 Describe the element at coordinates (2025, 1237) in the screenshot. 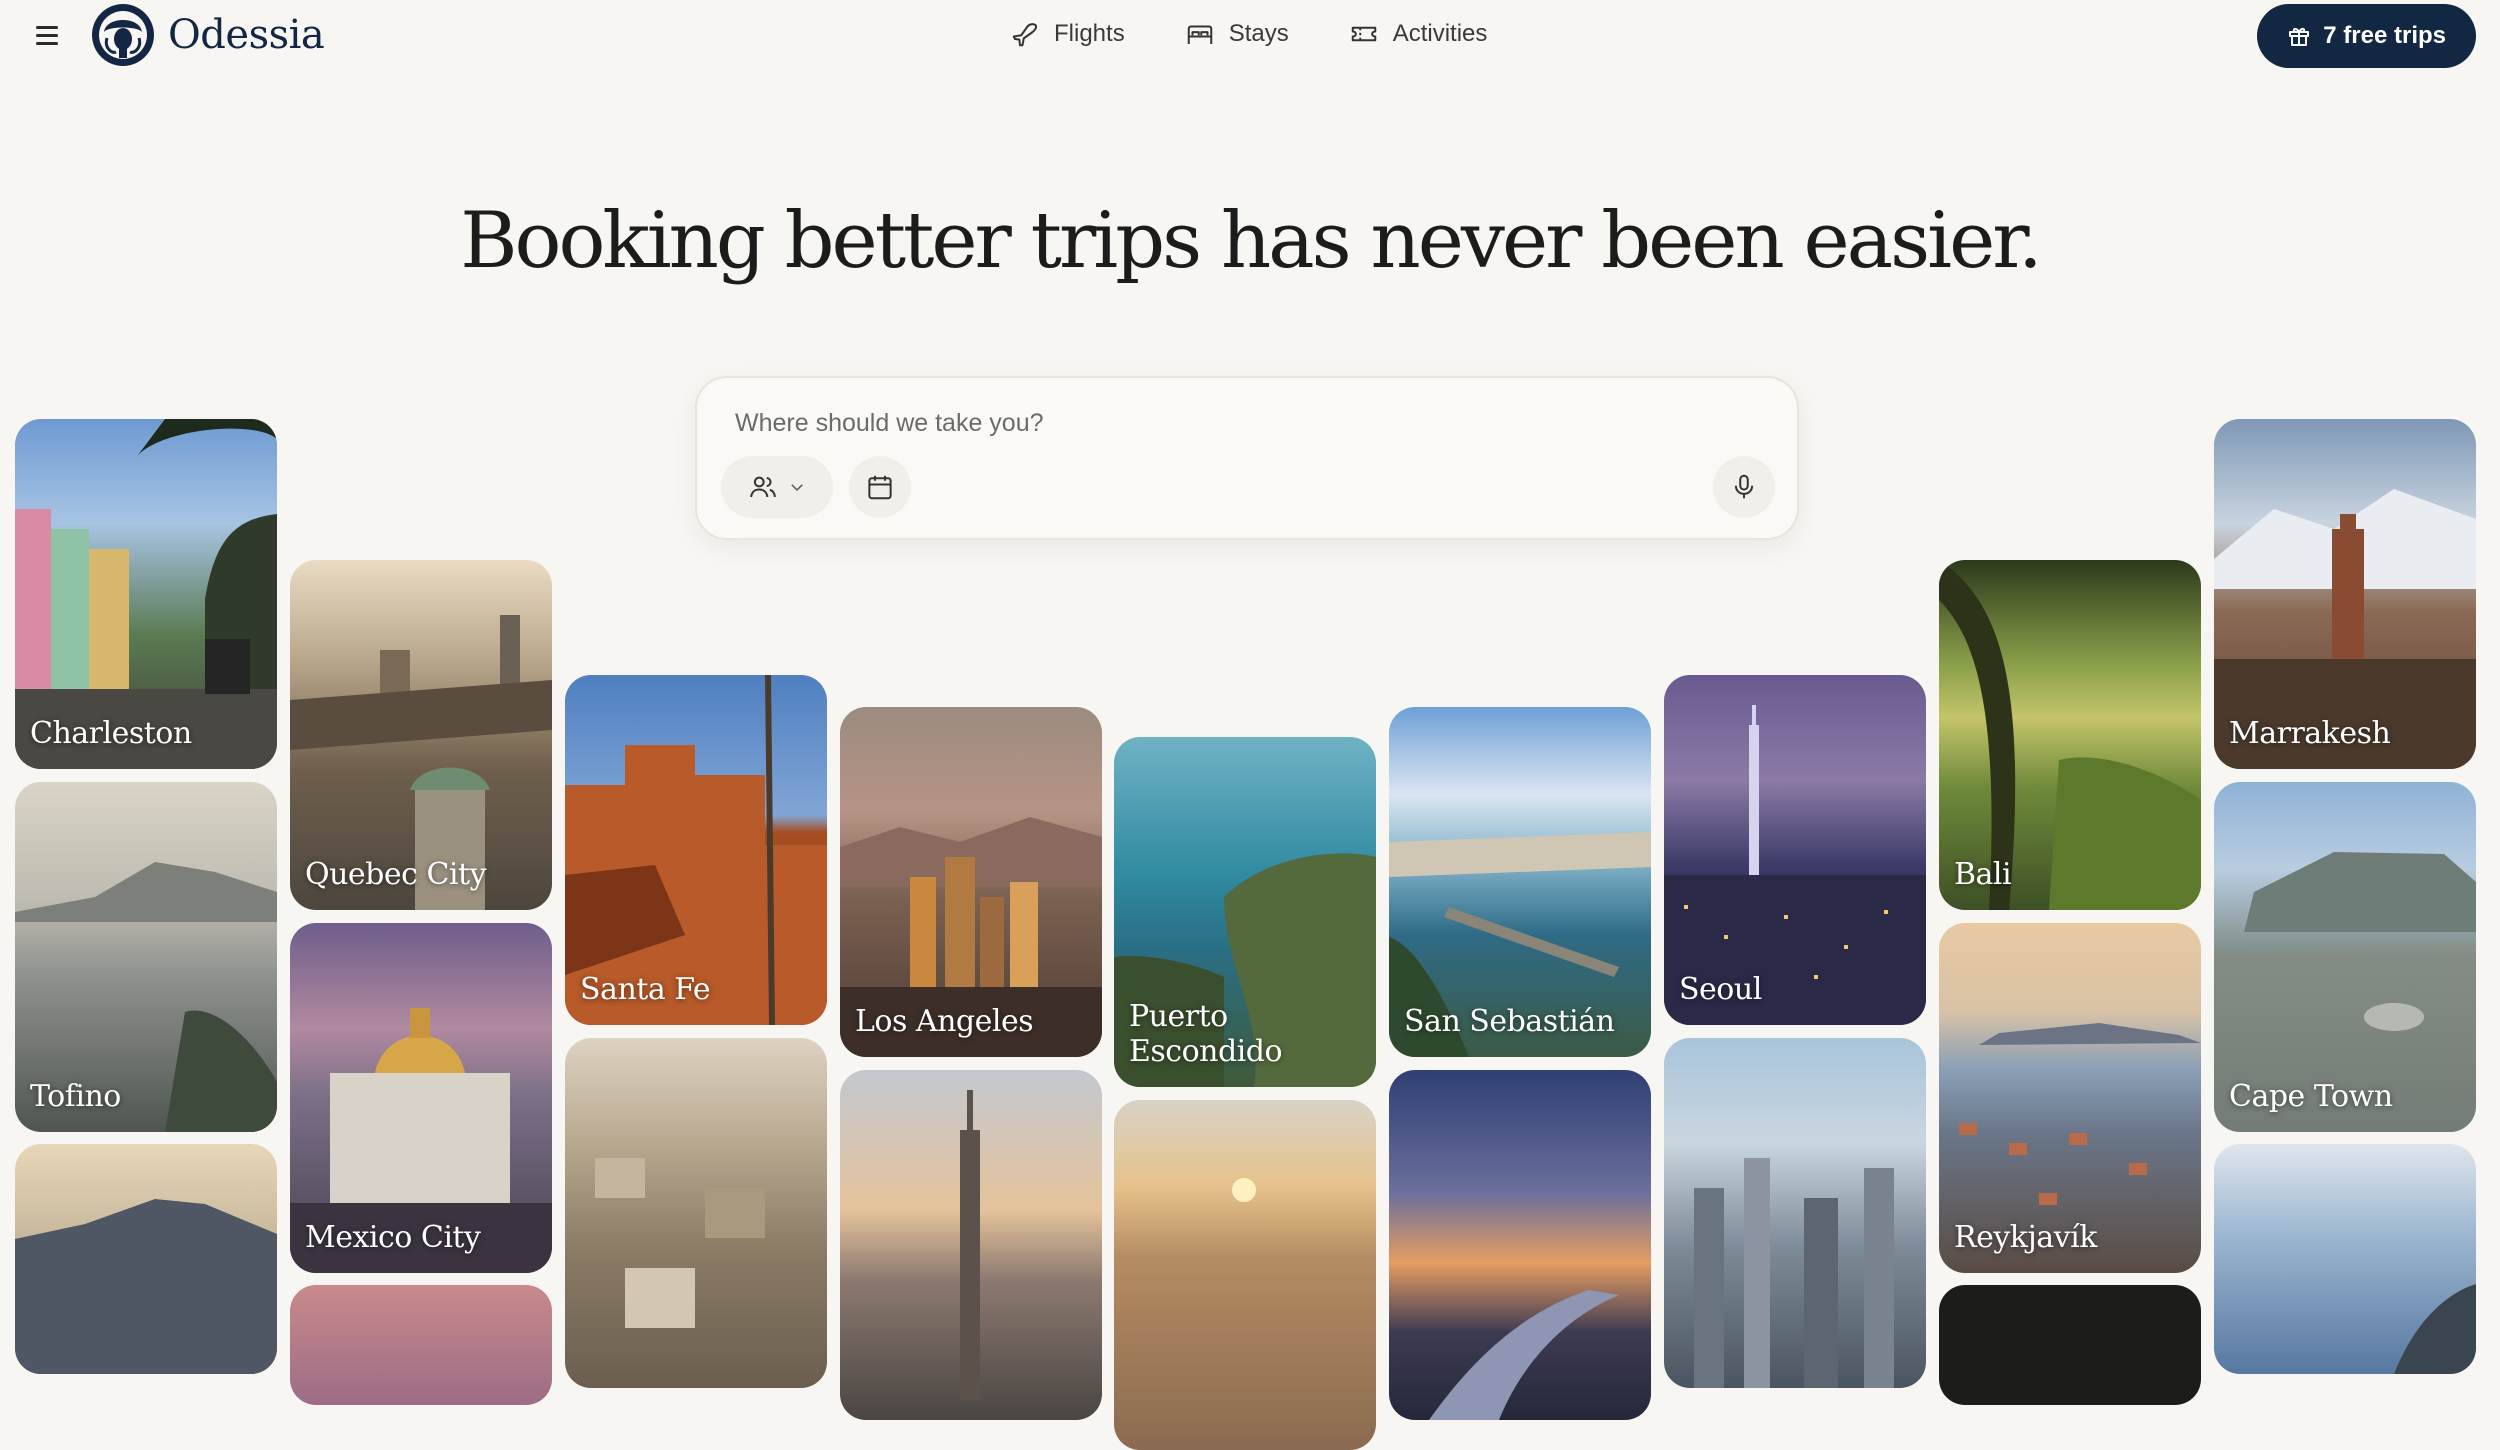

I see `destination-name: Reykjavík` at that location.